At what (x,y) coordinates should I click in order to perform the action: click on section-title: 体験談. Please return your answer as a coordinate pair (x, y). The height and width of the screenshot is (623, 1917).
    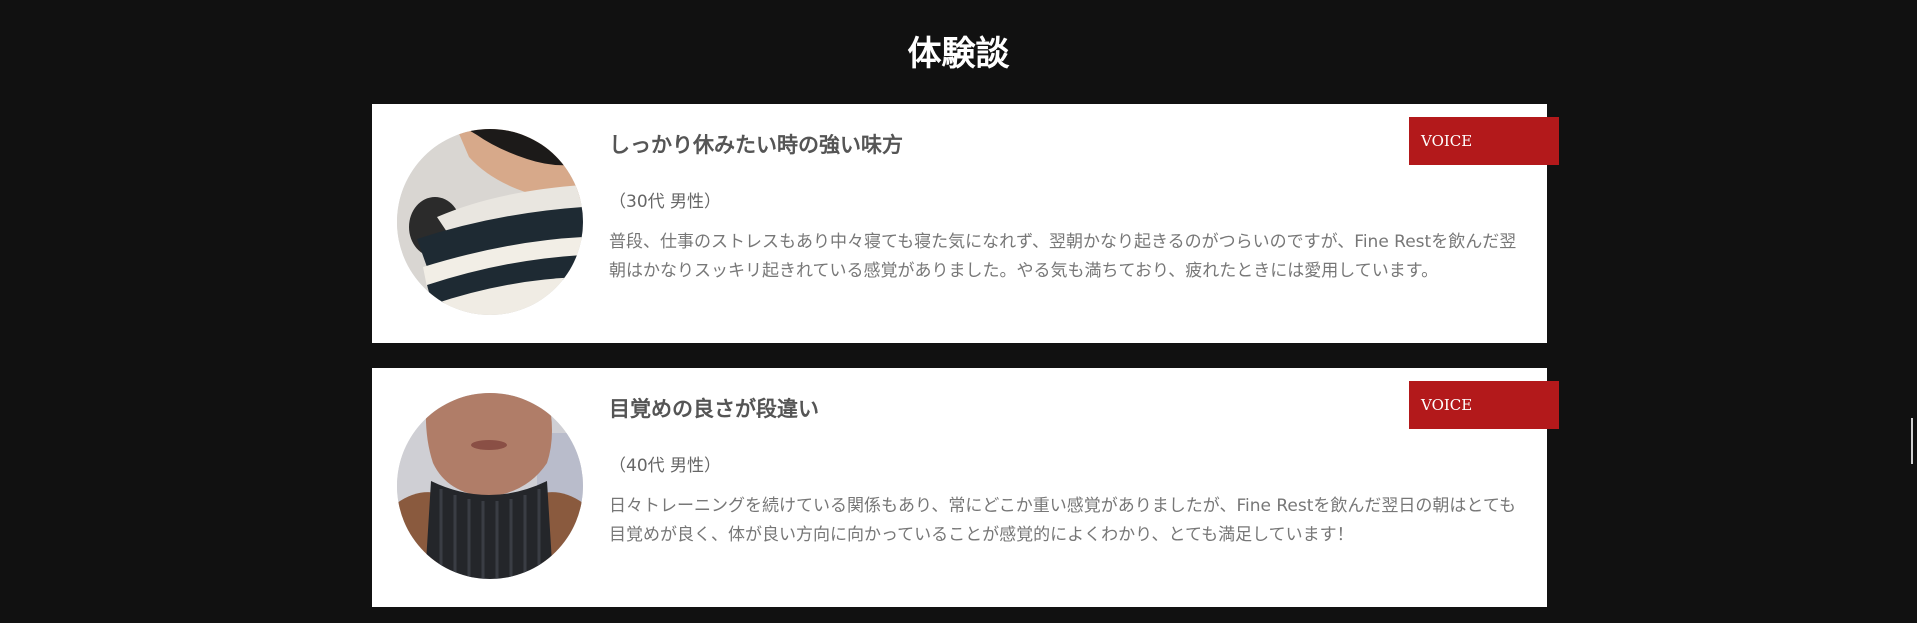
    Looking at the image, I should click on (958, 54).